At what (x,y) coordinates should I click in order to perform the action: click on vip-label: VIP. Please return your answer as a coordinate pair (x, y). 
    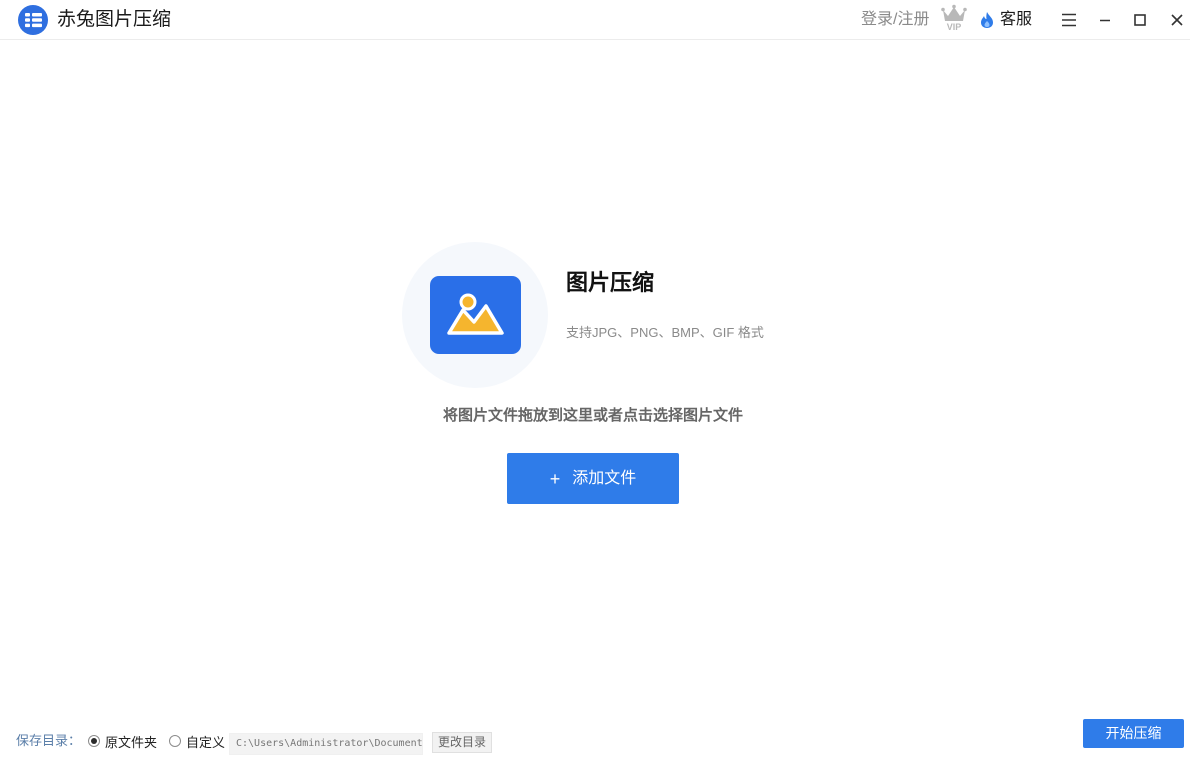
    Looking at the image, I should click on (954, 27).